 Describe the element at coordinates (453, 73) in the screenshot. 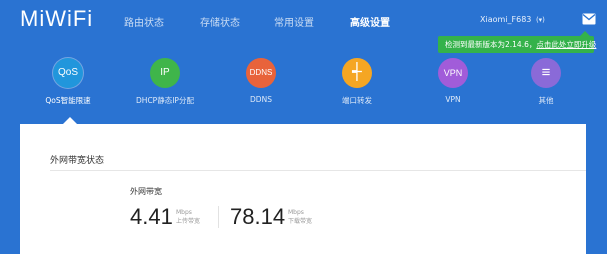

I see `vpn-icon: VPN` at that location.